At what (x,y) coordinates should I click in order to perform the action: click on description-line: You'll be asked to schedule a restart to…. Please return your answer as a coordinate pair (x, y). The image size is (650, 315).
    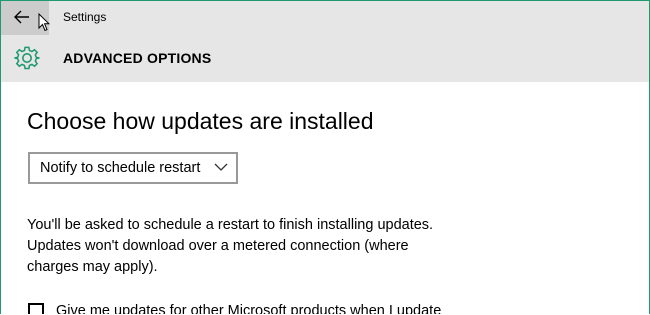
    Looking at the image, I should click on (230, 225).